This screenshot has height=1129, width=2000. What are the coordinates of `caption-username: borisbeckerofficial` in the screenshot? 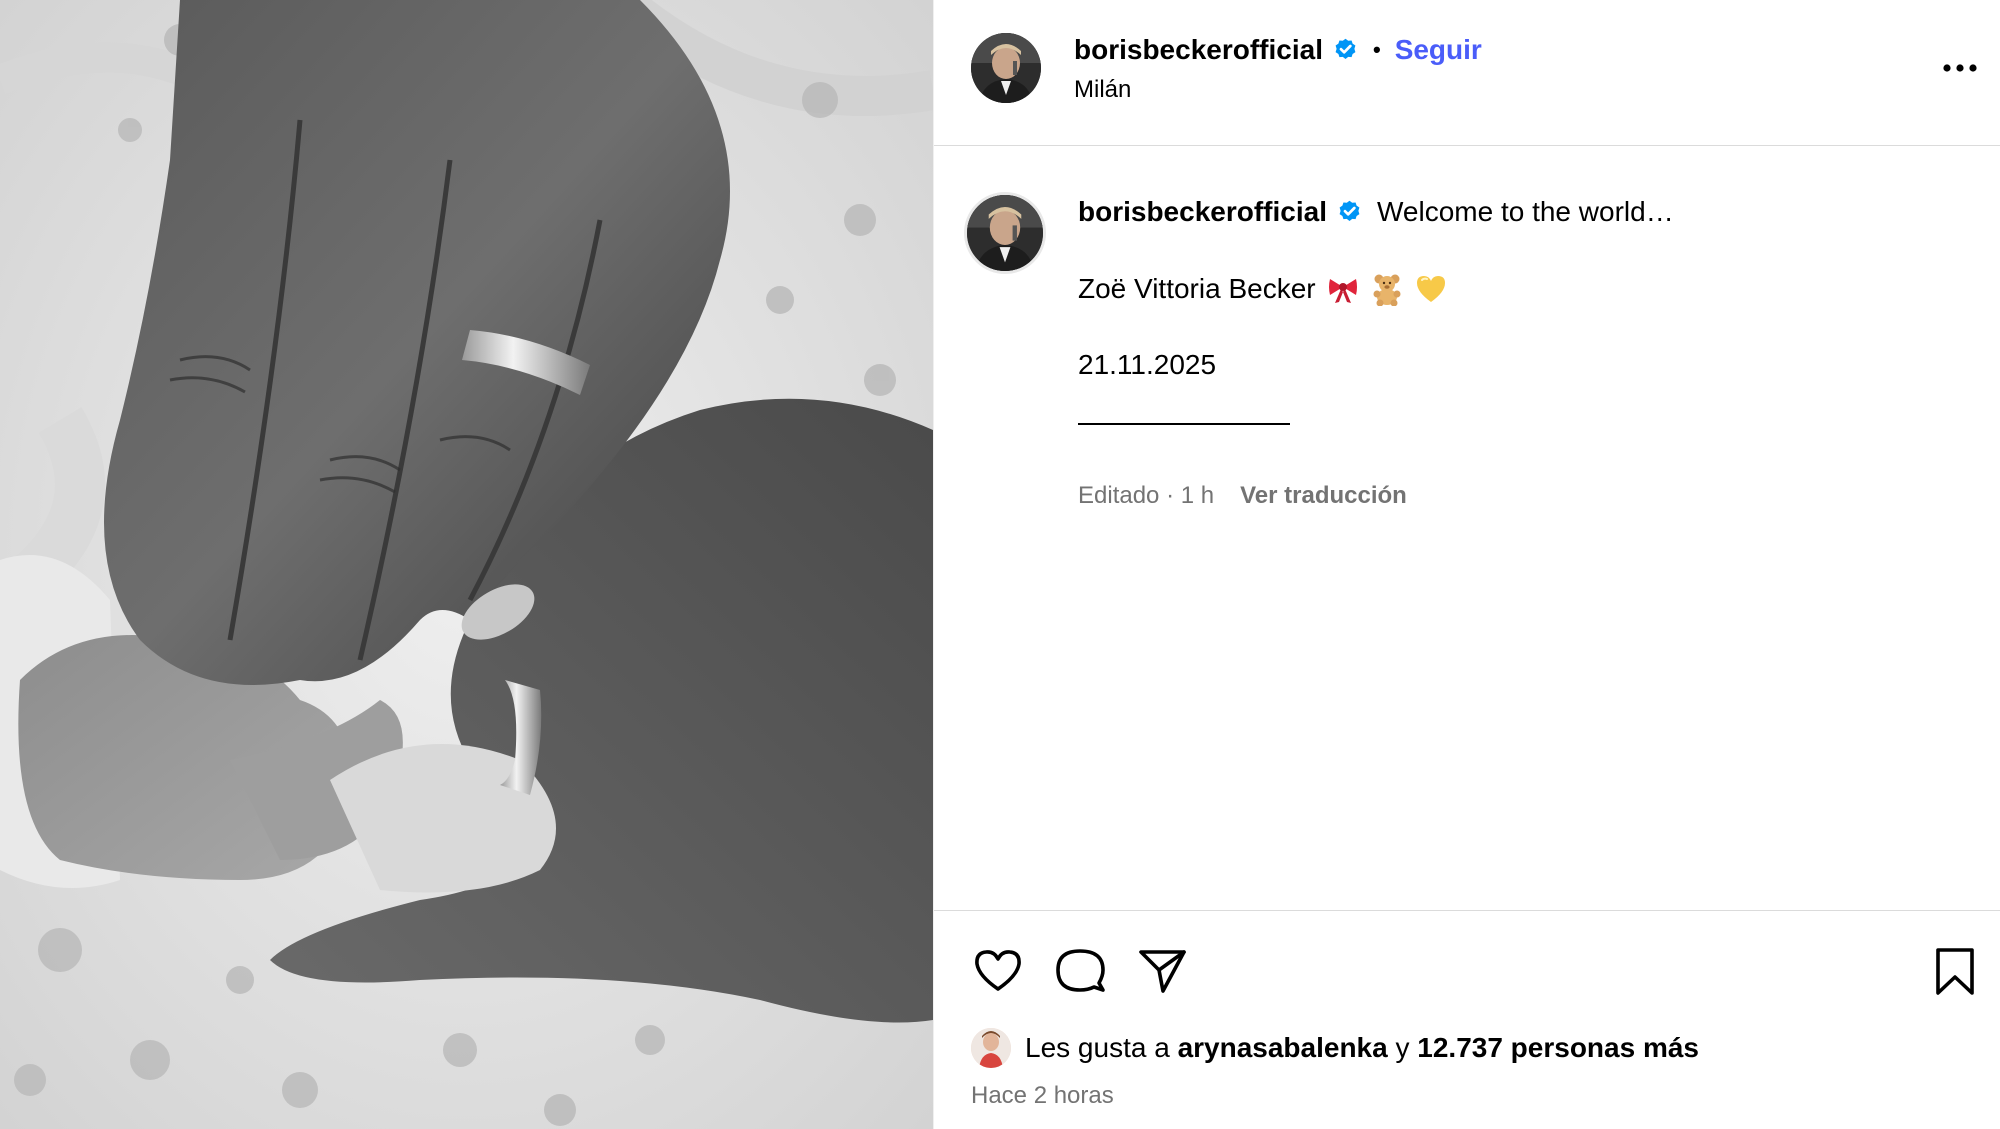 It's located at (1202, 212).